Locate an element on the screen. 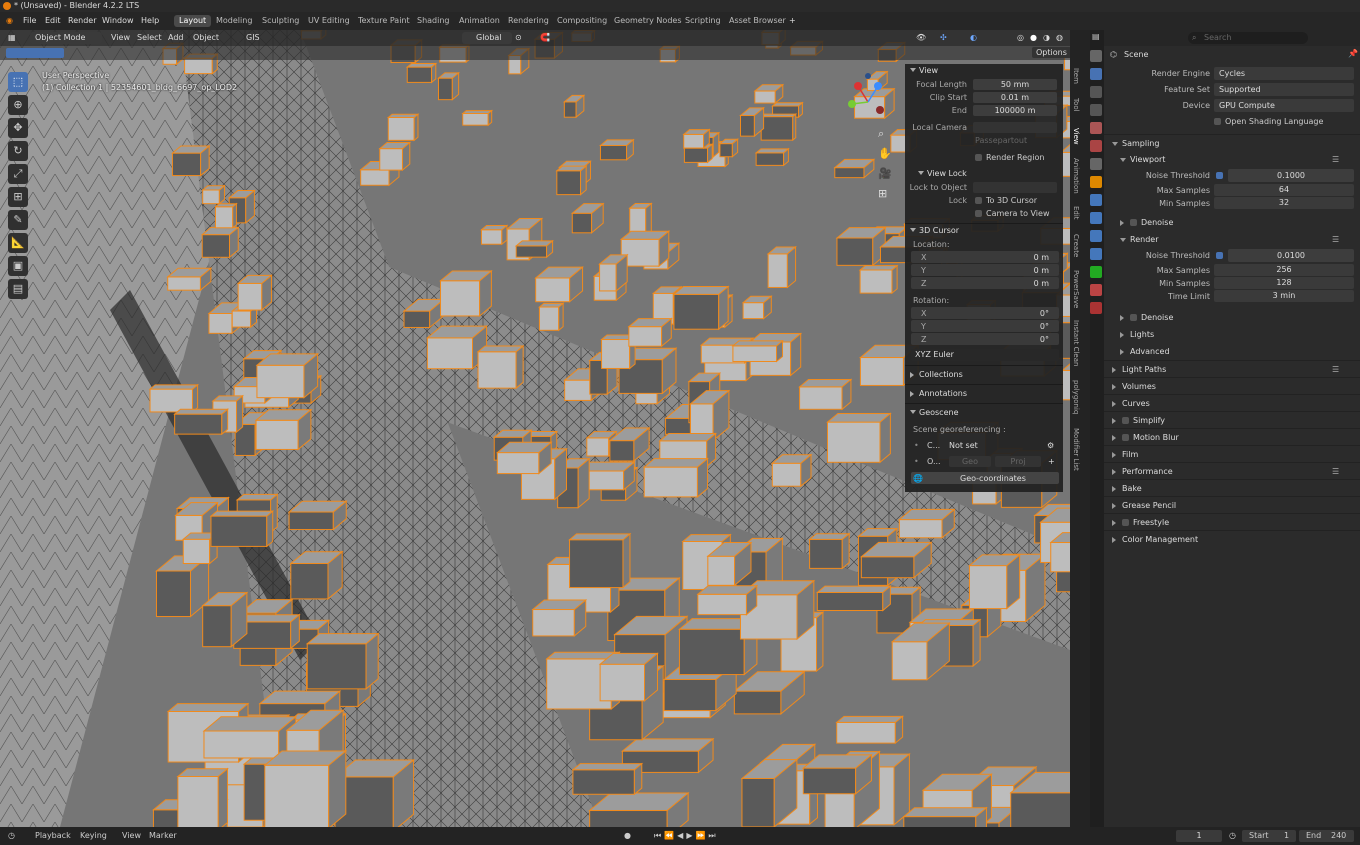 Image resolution: width=1360 pixels, height=845 pixels. output-props-icon is located at coordinates (1096, 92).